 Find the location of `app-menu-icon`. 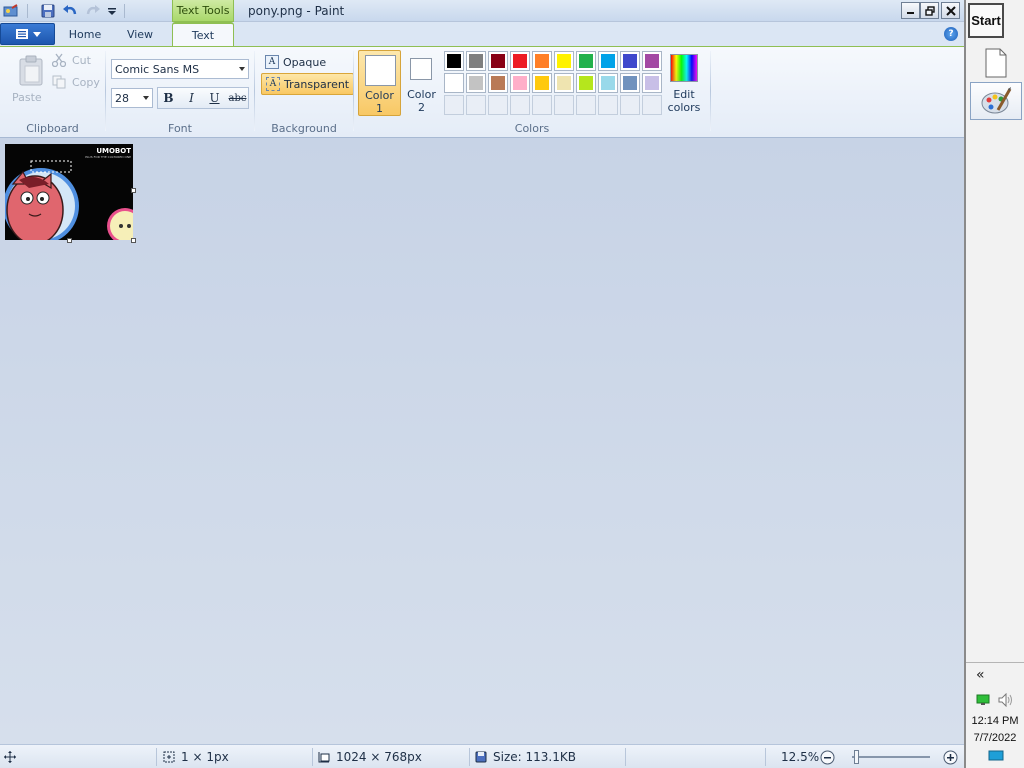

app-menu-icon is located at coordinates (11, 10).